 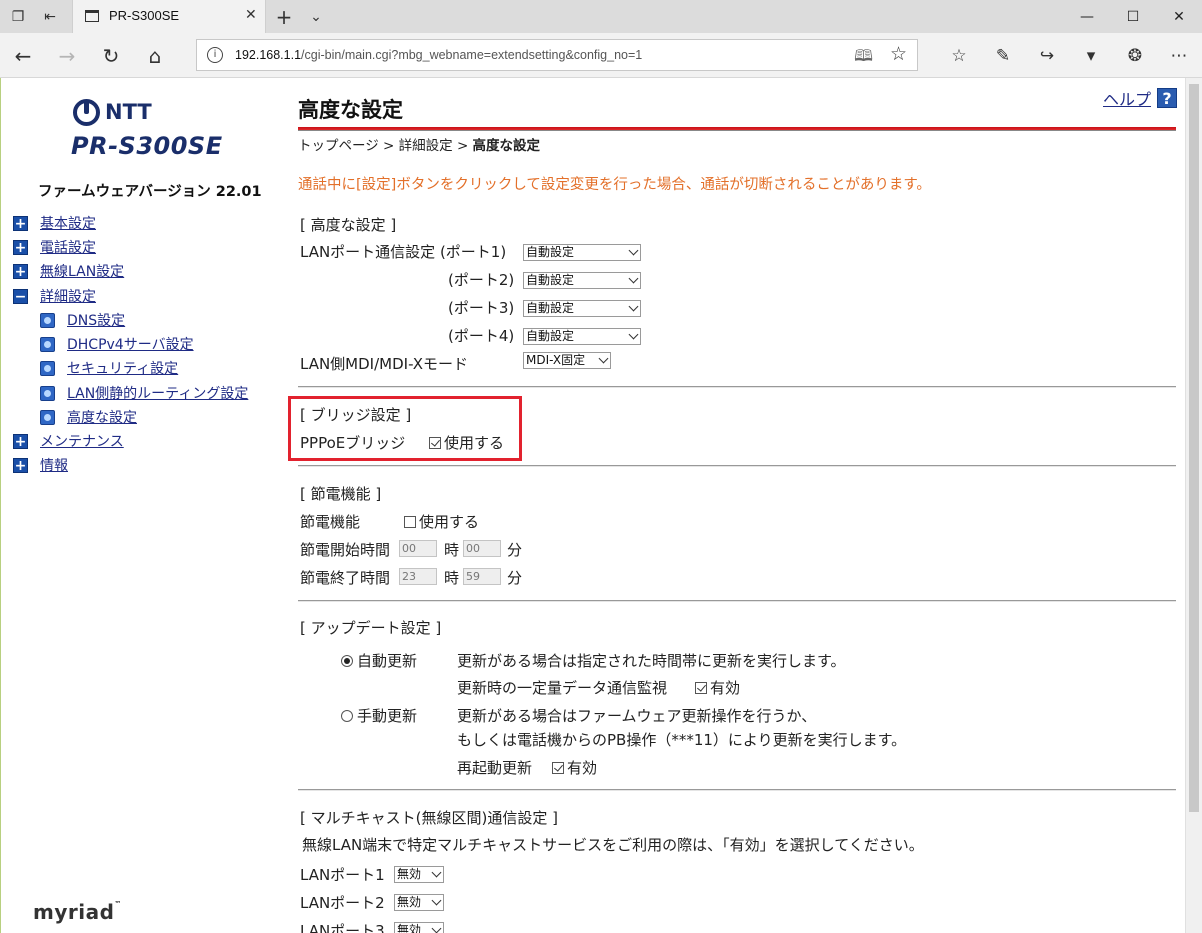 What do you see at coordinates (348, 225) in the screenshot?
I see `advanced-section-heading: [ 高度な設定 ]` at bounding box center [348, 225].